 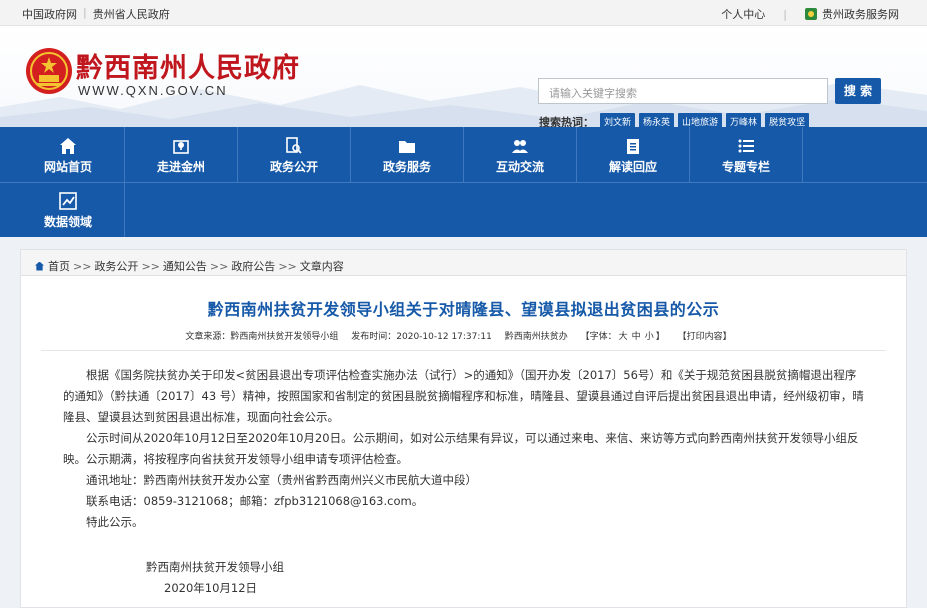 What do you see at coordinates (519, 167) in the screenshot?
I see `nav-label: 互动交流` at bounding box center [519, 167].